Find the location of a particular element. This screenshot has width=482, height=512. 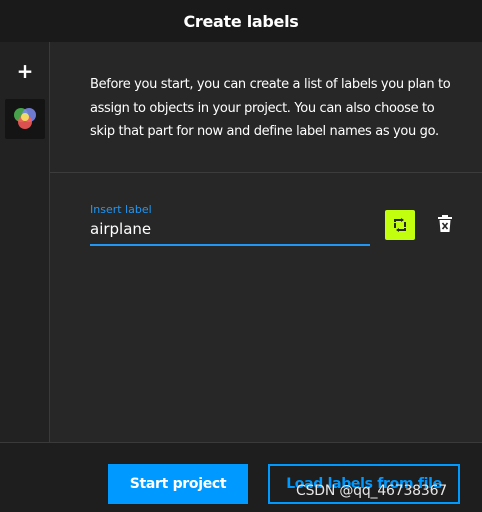

load-labels-button: Load labels from file is located at coordinates (364, 484).